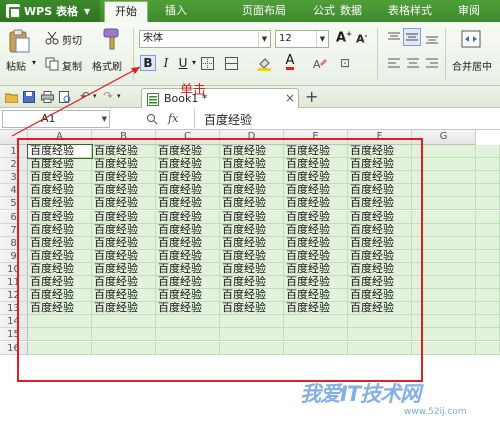 This screenshot has width=500, height=425. I want to click on watermark-url: www.52ij.com, so click(435, 412).